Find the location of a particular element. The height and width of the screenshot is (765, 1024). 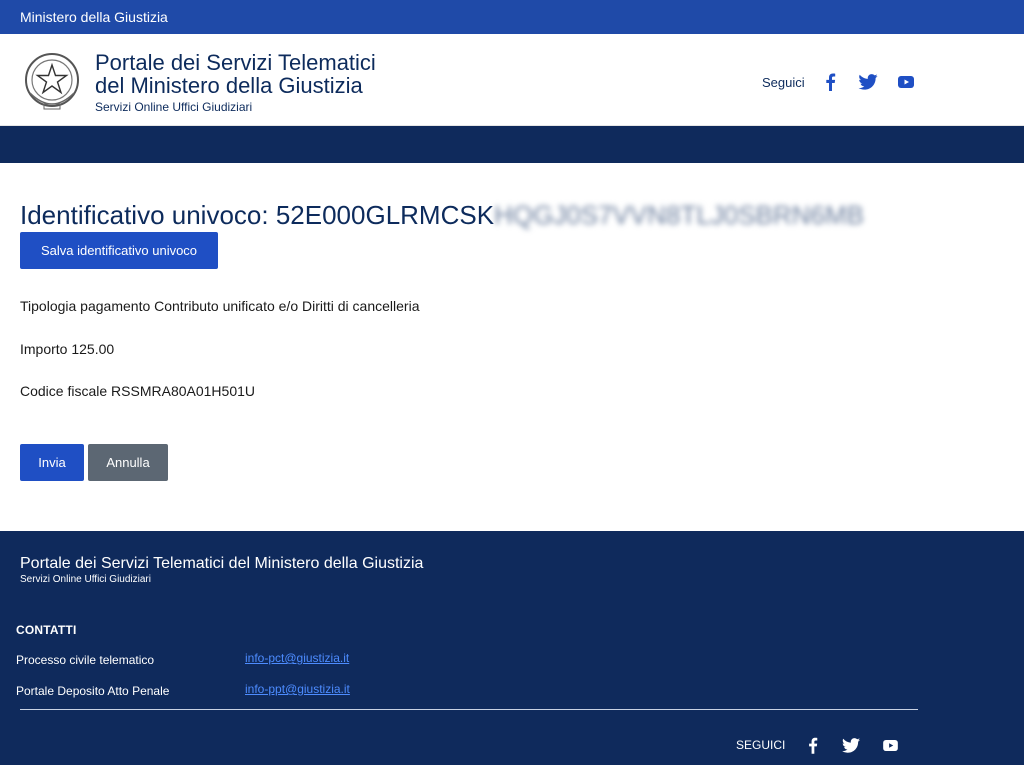

contact-label-pct: Processo civile telematico is located at coordinates (85, 660).